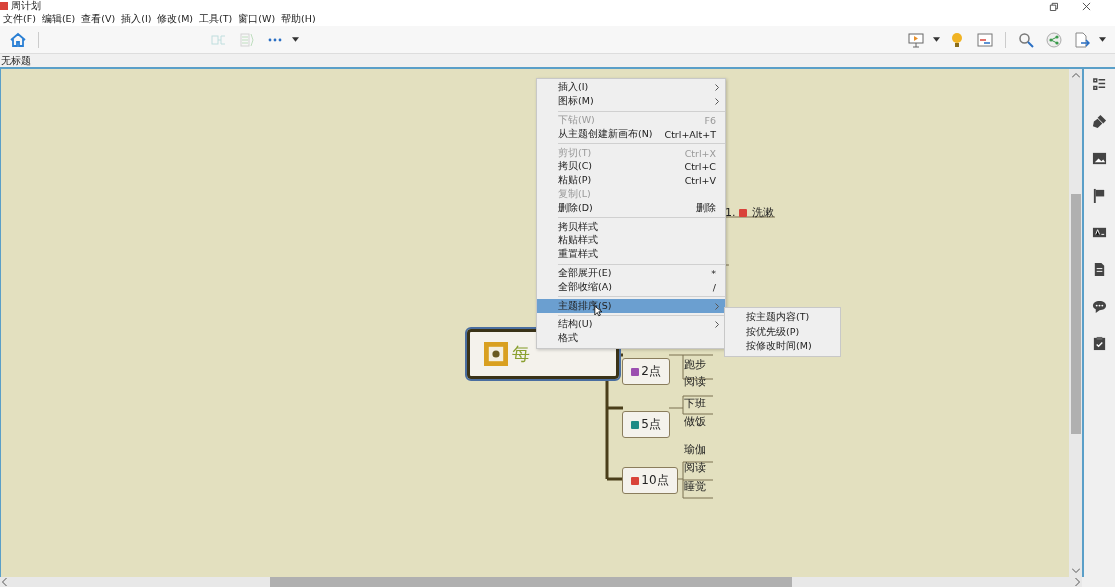  What do you see at coordinates (782, 317) in the screenshot?
I see `submenu-item: 按主题内容(T)` at bounding box center [782, 317].